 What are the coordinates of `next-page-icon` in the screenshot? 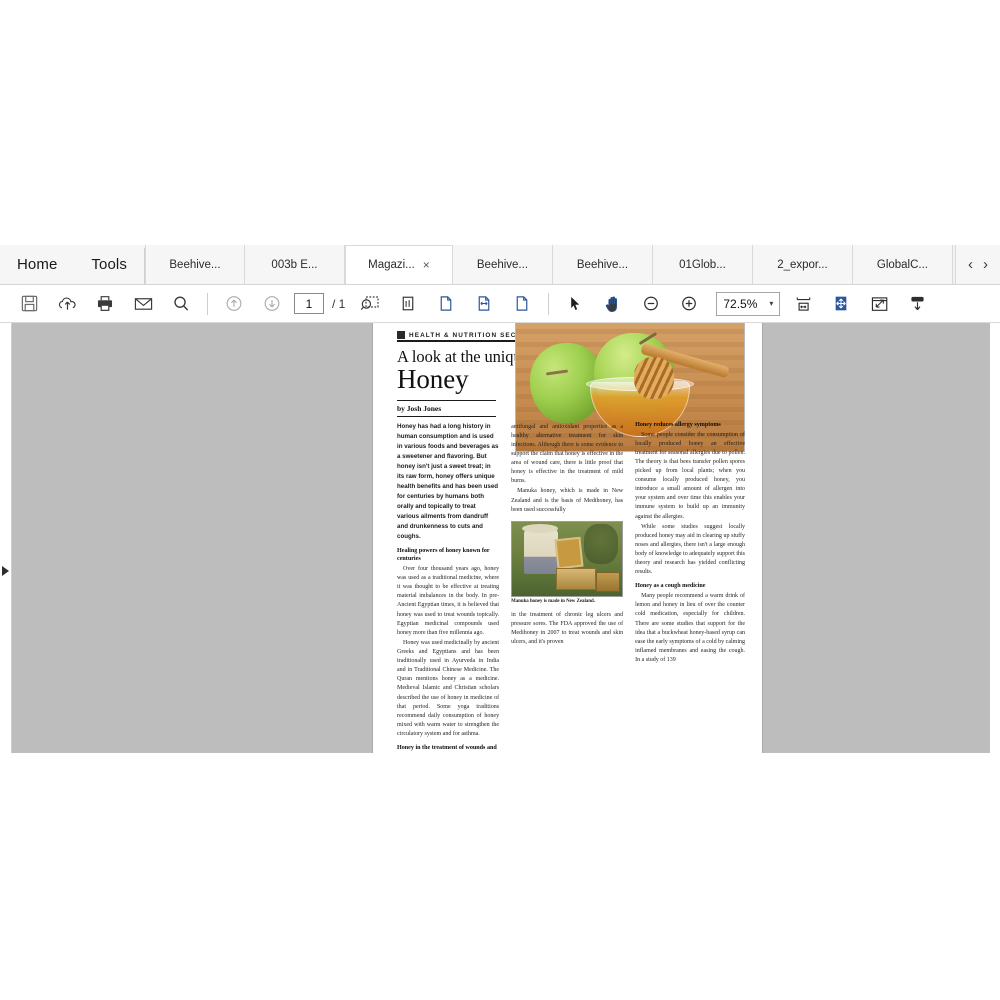 It's located at (272, 304).